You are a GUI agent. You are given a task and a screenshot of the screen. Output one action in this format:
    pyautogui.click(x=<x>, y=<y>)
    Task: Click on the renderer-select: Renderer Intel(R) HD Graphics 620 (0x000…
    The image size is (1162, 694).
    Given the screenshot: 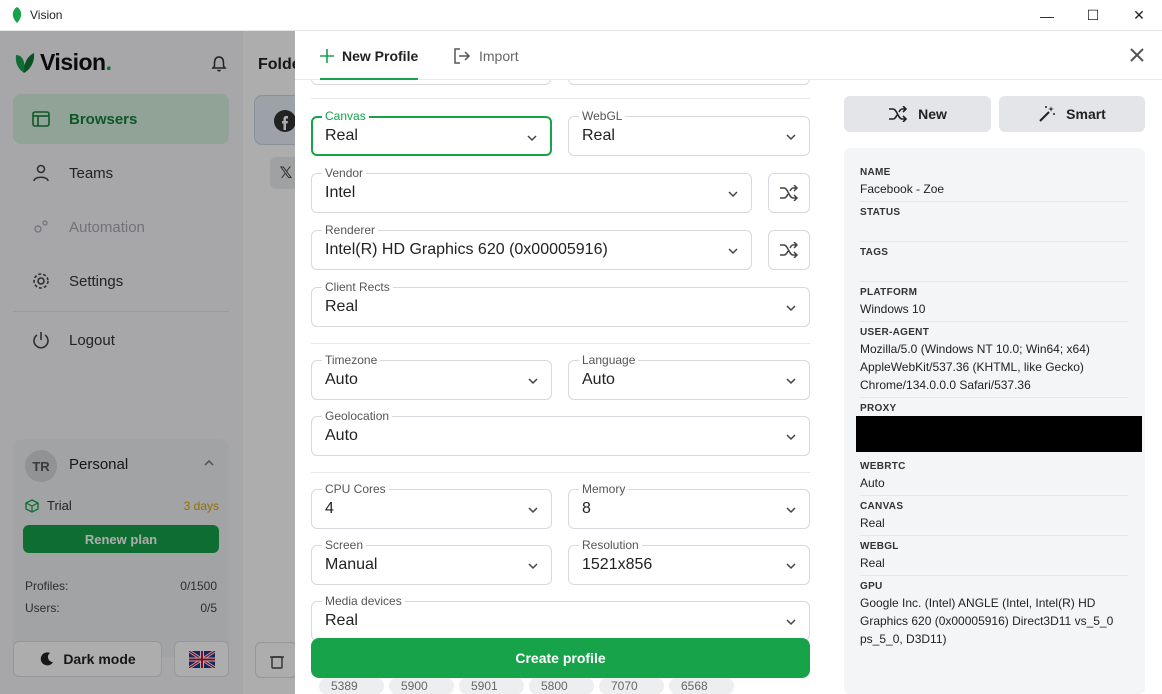 What is the action you would take?
    pyautogui.click(x=531, y=246)
    